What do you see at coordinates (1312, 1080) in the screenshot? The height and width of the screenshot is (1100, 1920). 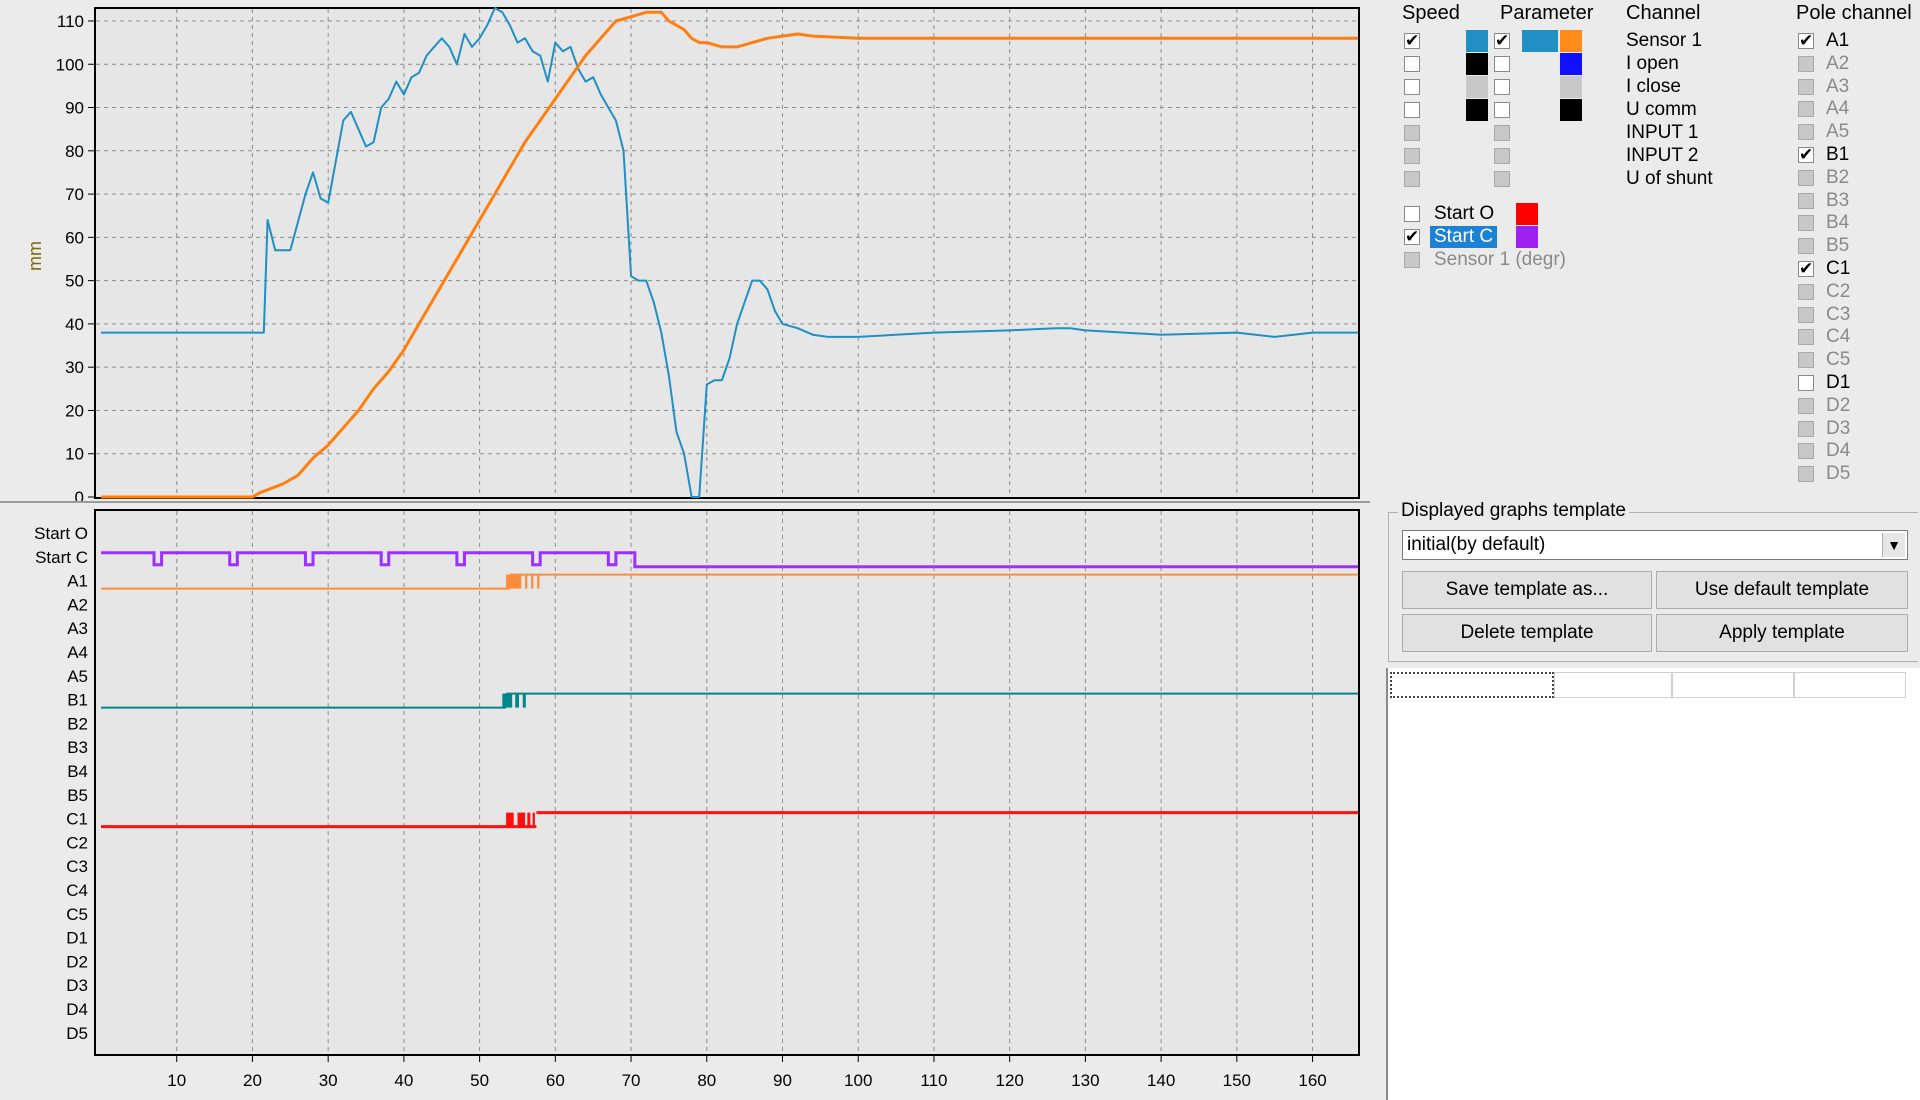 I see `x-tick-label: 160` at bounding box center [1312, 1080].